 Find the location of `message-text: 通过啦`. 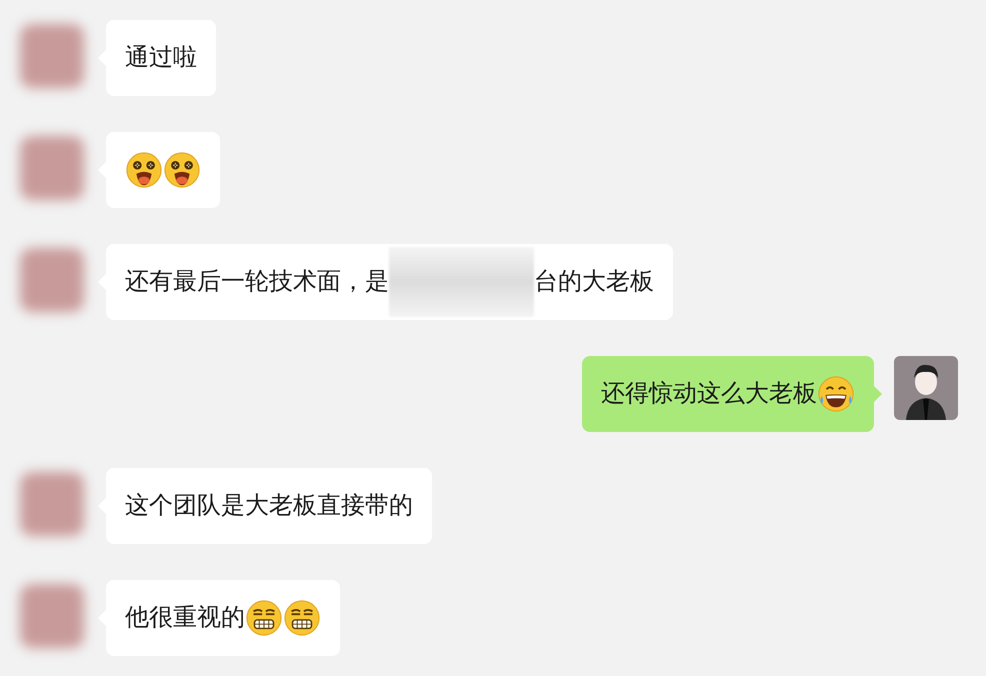

message-text: 通过啦 is located at coordinates (161, 58).